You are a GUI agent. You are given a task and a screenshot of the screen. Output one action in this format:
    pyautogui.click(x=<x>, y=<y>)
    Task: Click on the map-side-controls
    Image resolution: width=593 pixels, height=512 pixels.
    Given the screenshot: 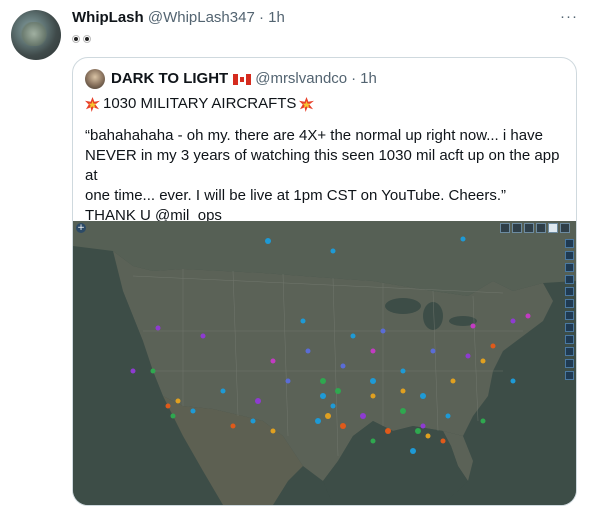 What is the action you would take?
    pyautogui.click(x=569, y=309)
    